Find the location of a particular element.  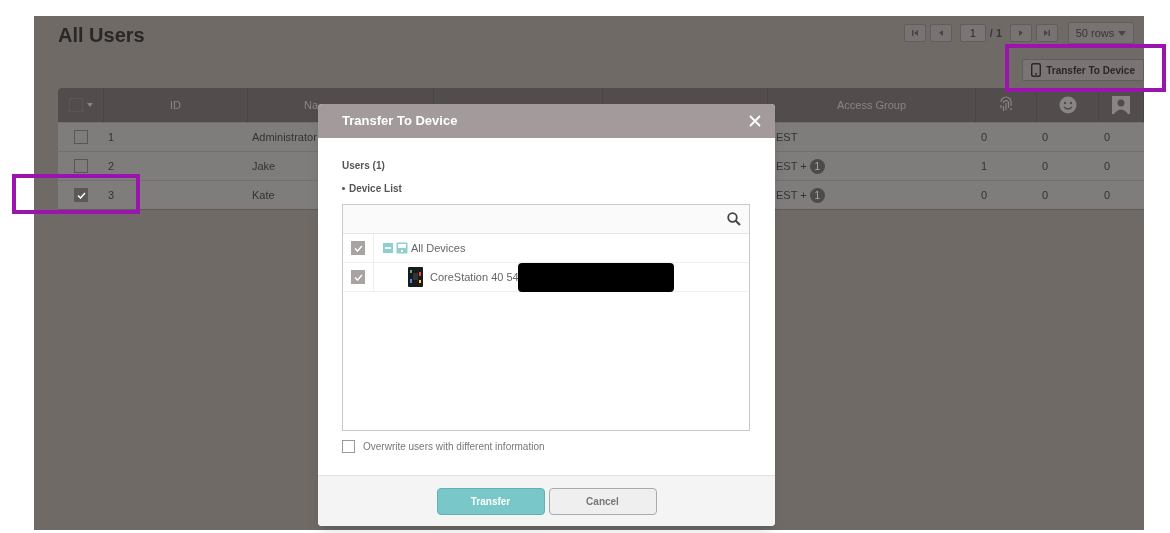

tree-item-label: All Devices is located at coordinates (438, 248).